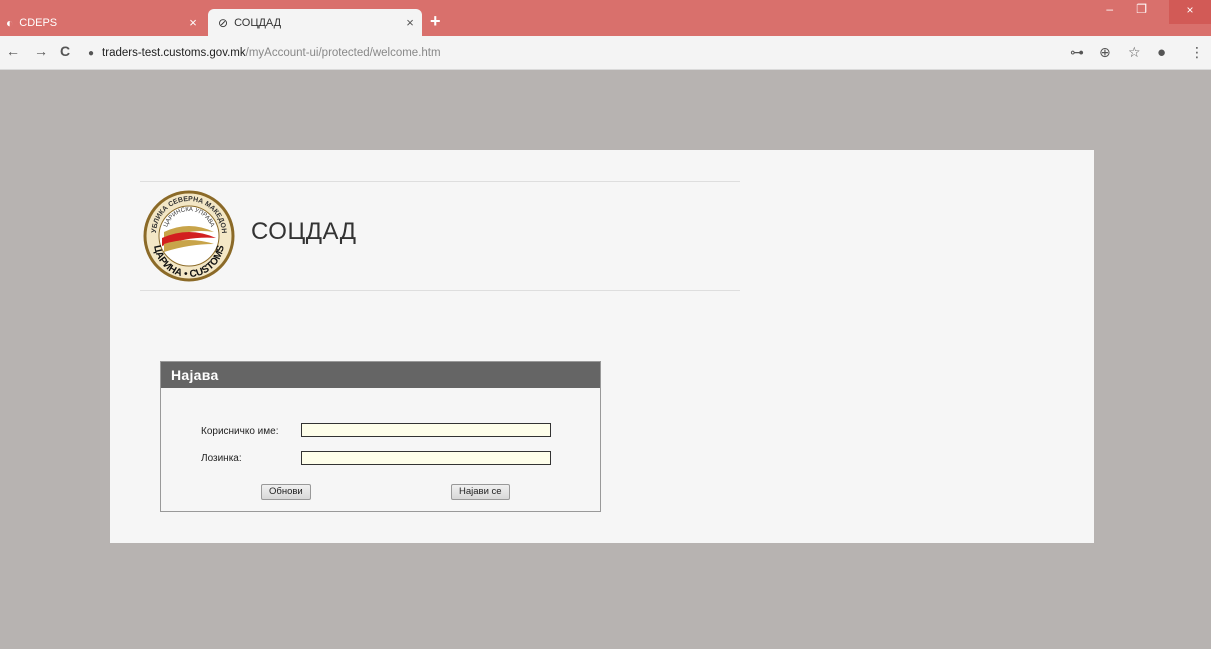 The height and width of the screenshot is (649, 1211). What do you see at coordinates (258, 22) in the screenshot?
I see `tab-title: СОЦДАД` at bounding box center [258, 22].